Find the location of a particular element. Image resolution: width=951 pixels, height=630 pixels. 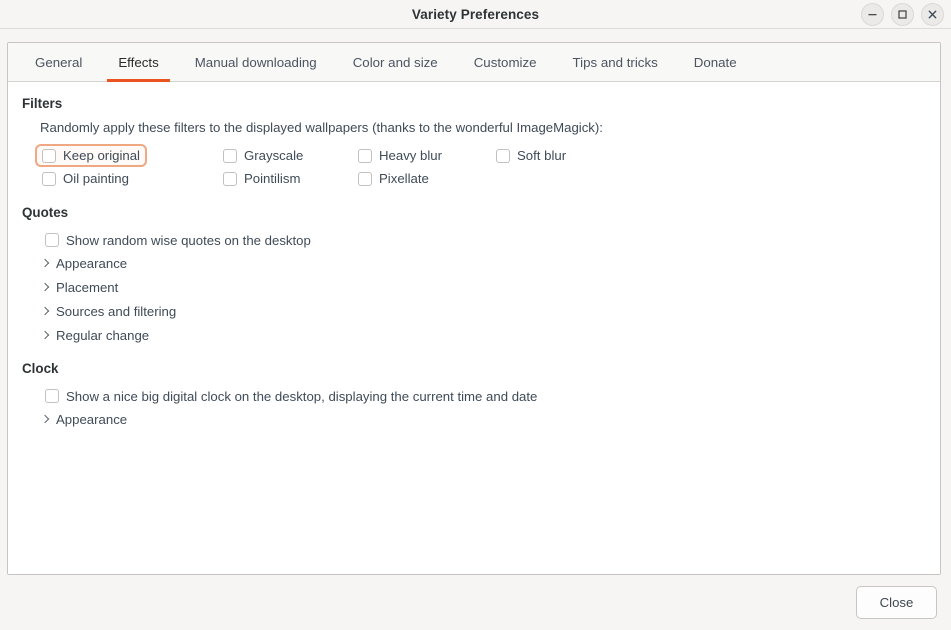

tab-label: General is located at coordinates (59, 62).